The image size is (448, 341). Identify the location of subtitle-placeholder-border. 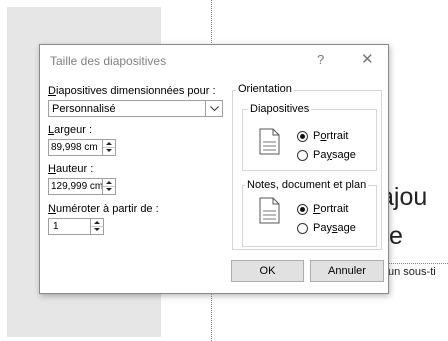
(416, 263).